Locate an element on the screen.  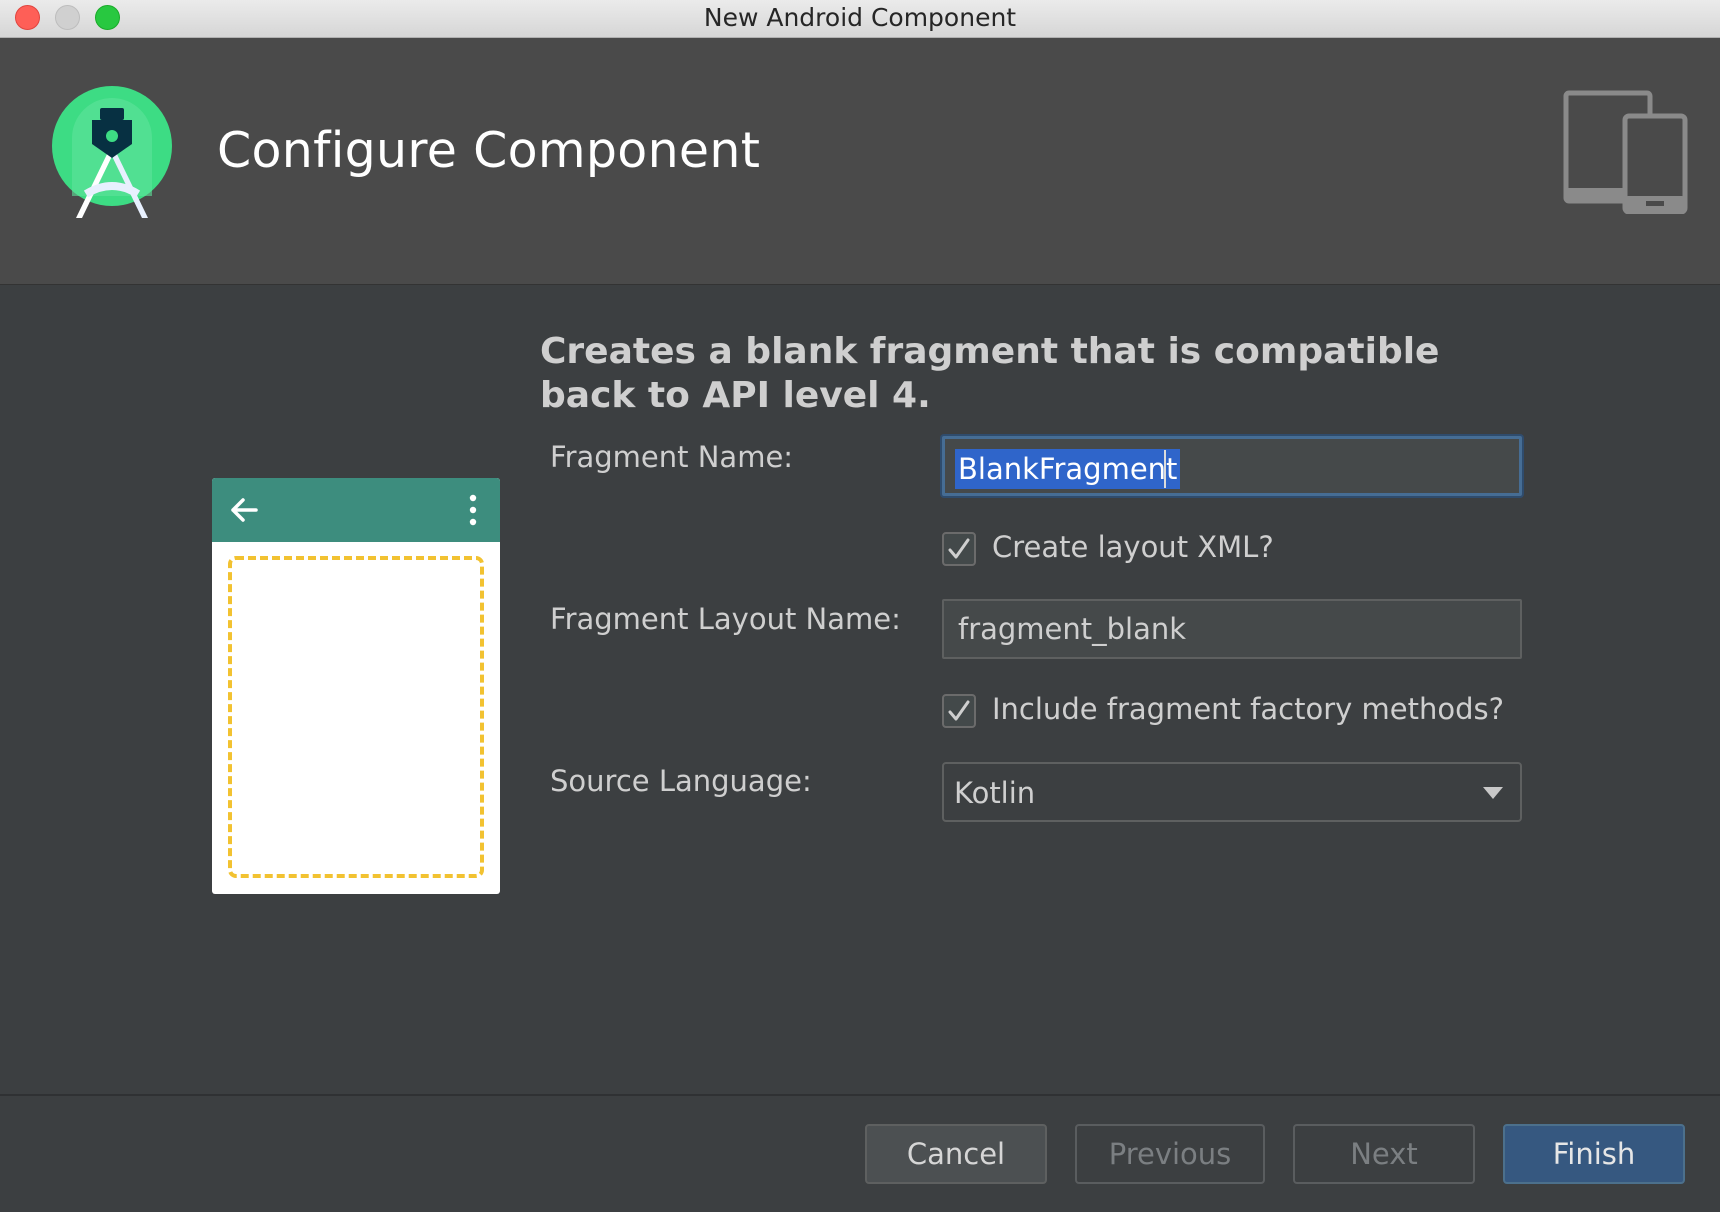
source-language-dropdown: Kotlin is located at coordinates (1232, 792).